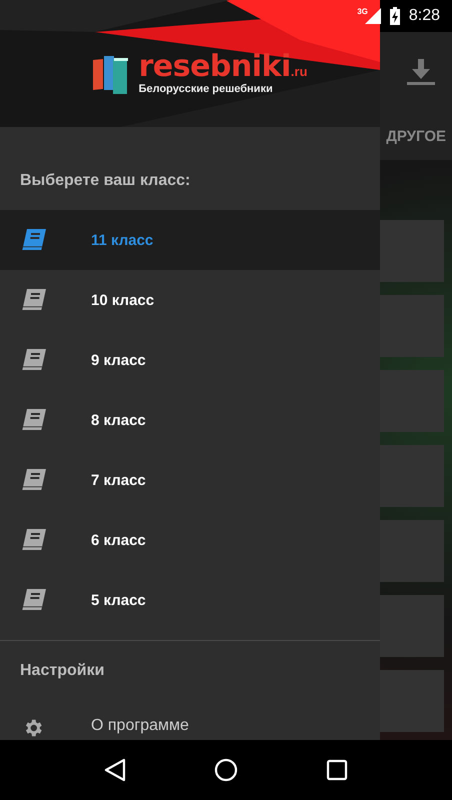 This screenshot has width=452, height=800. Describe the element at coordinates (115, 770) in the screenshot. I see `back-icon` at that location.